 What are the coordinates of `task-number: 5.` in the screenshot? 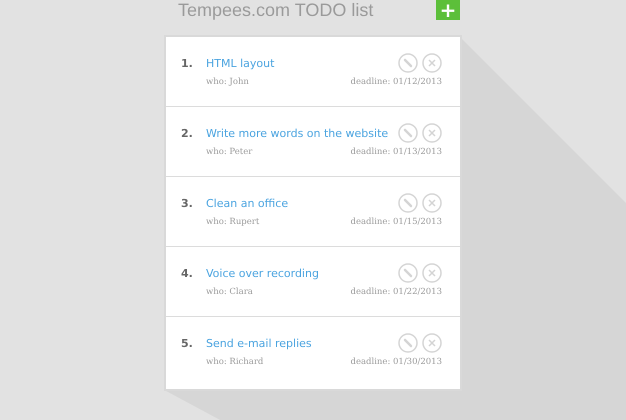 It's located at (187, 343).